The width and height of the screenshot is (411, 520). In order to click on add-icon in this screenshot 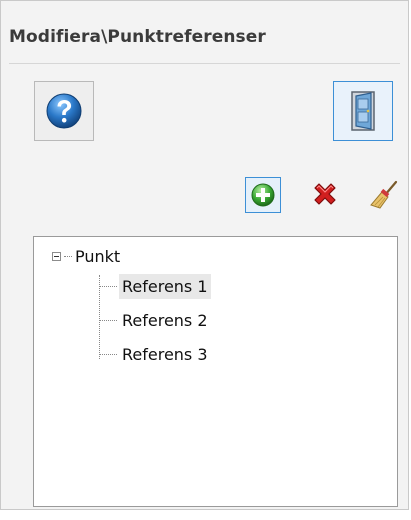, I will do `click(263, 195)`.